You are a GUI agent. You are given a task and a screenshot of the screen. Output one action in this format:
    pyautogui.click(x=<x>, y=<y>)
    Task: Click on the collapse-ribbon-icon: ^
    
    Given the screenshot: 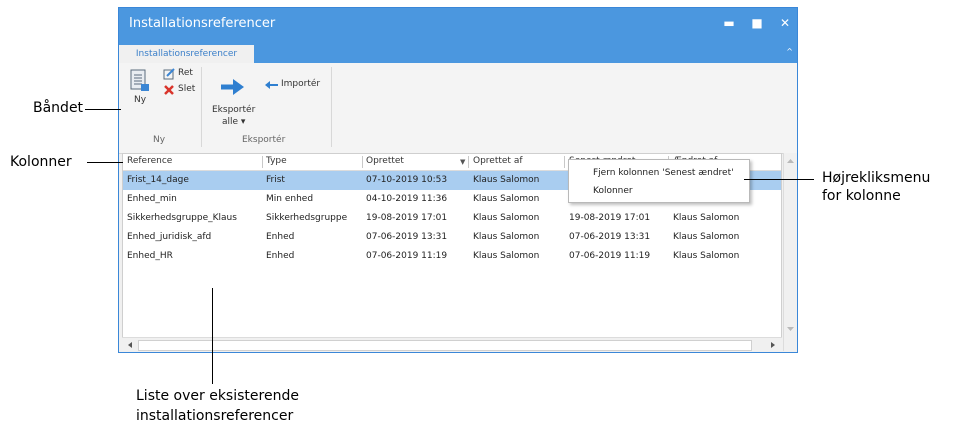 What is the action you would take?
    pyautogui.click(x=789, y=51)
    